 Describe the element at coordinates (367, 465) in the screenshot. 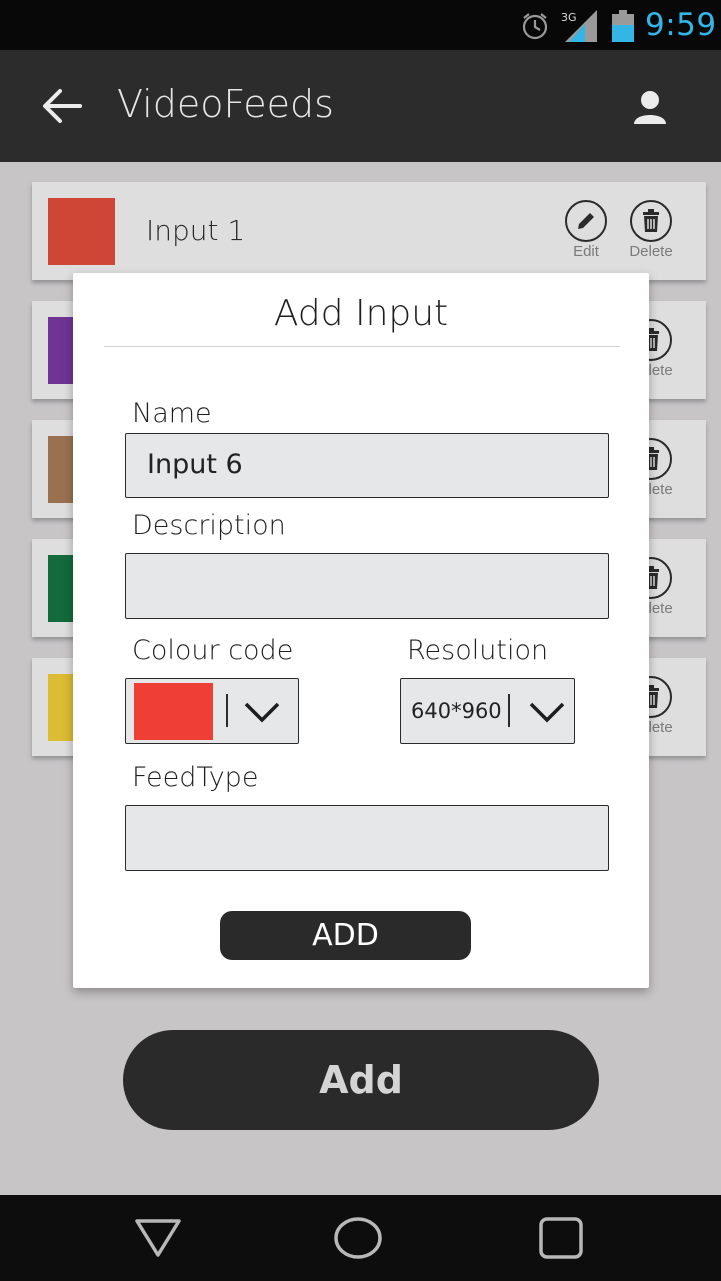

I see `name-field: Input 6` at that location.